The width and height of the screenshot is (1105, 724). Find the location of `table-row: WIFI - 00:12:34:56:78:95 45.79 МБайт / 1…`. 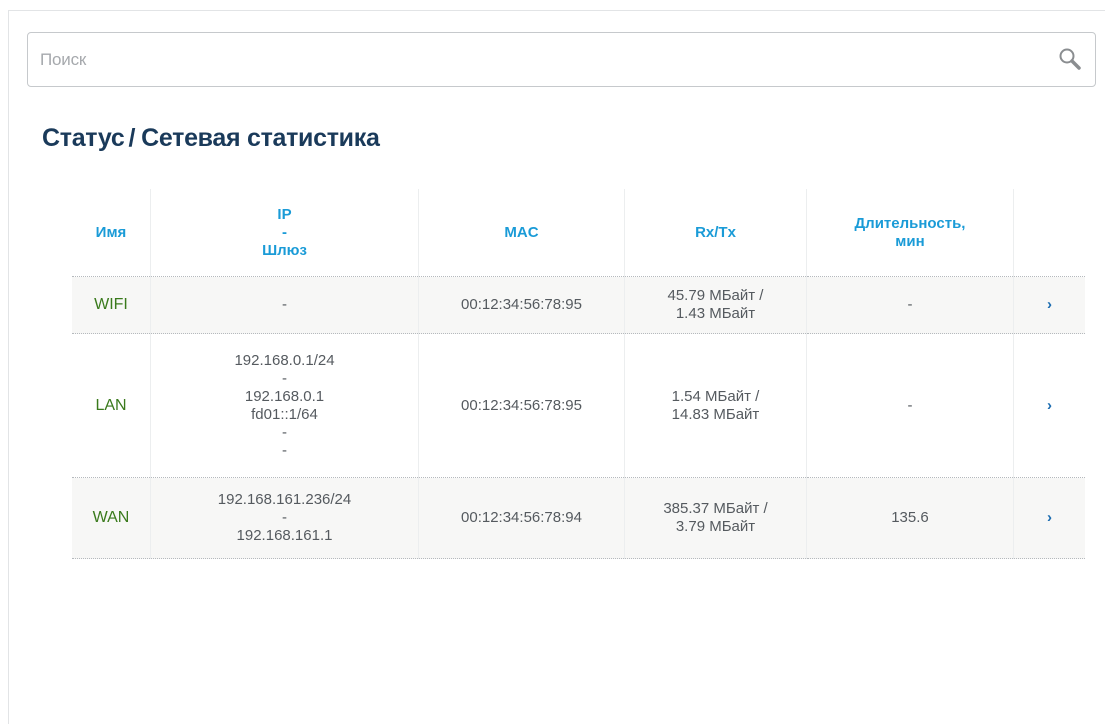

table-row: WIFI - 00:12:34:56:78:95 45.79 МБайт / 1… is located at coordinates (578, 305).